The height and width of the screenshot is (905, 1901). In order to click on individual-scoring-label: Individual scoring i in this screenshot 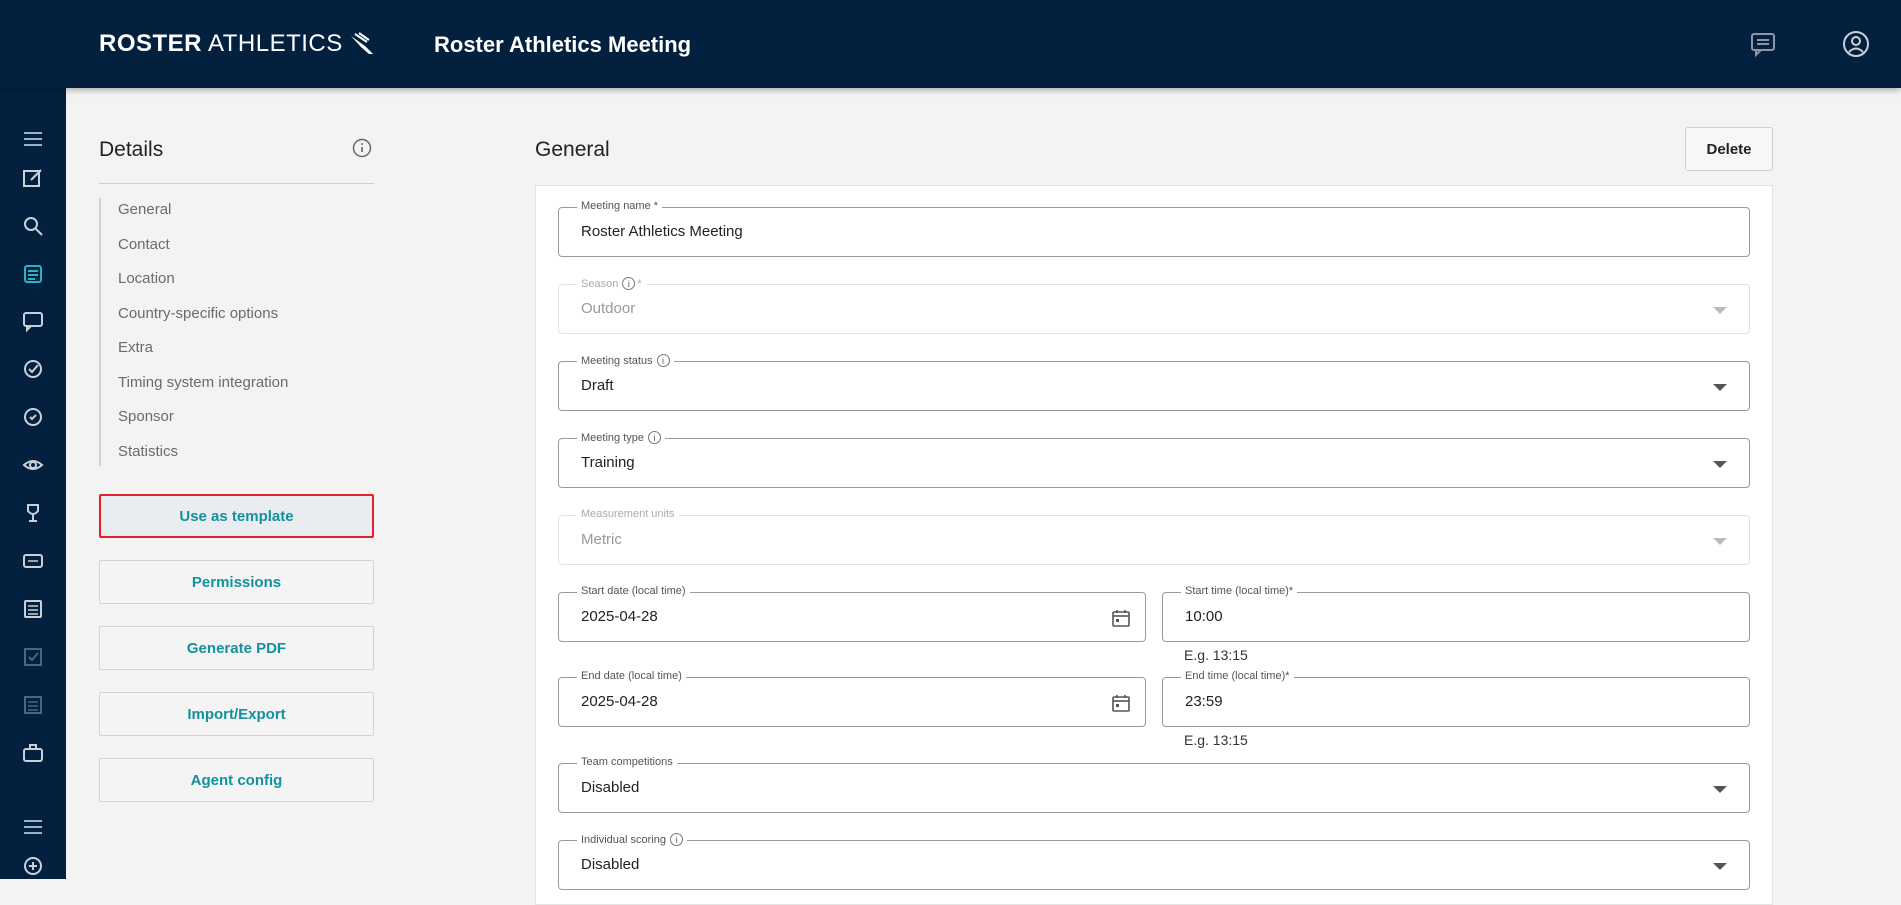, I will do `click(632, 839)`.